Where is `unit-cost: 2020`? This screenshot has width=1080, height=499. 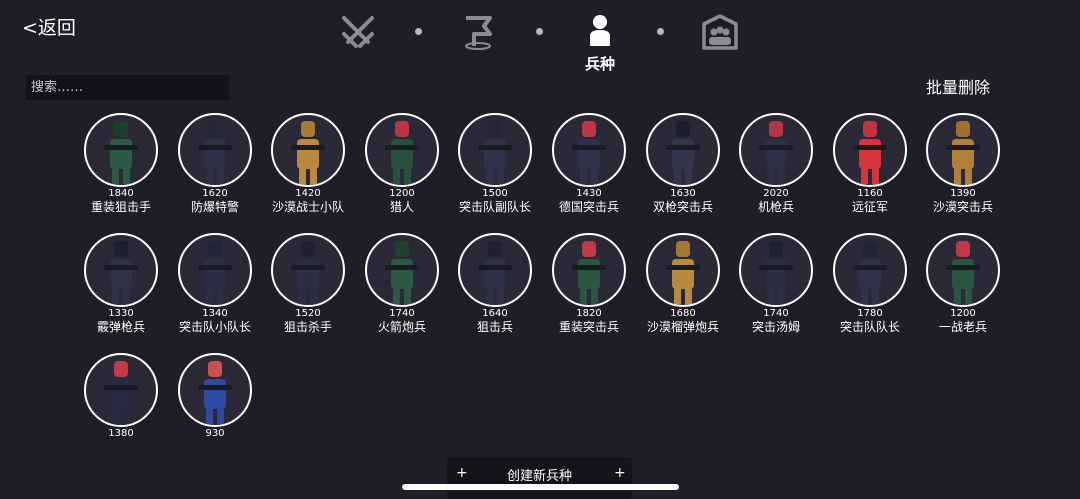
unit-cost: 2020 is located at coordinates (776, 193).